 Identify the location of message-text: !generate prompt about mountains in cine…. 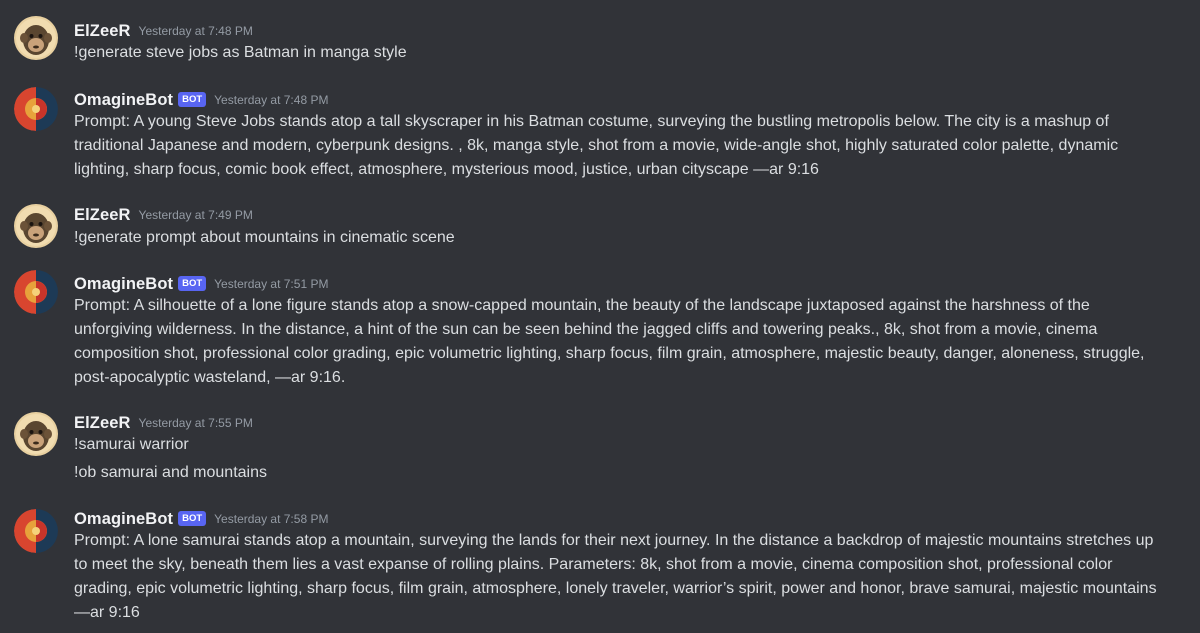
(264, 237).